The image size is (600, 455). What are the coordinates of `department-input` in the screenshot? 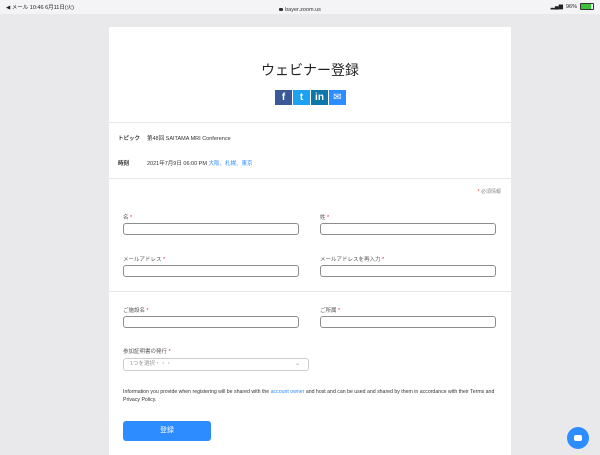 It's located at (408, 322).